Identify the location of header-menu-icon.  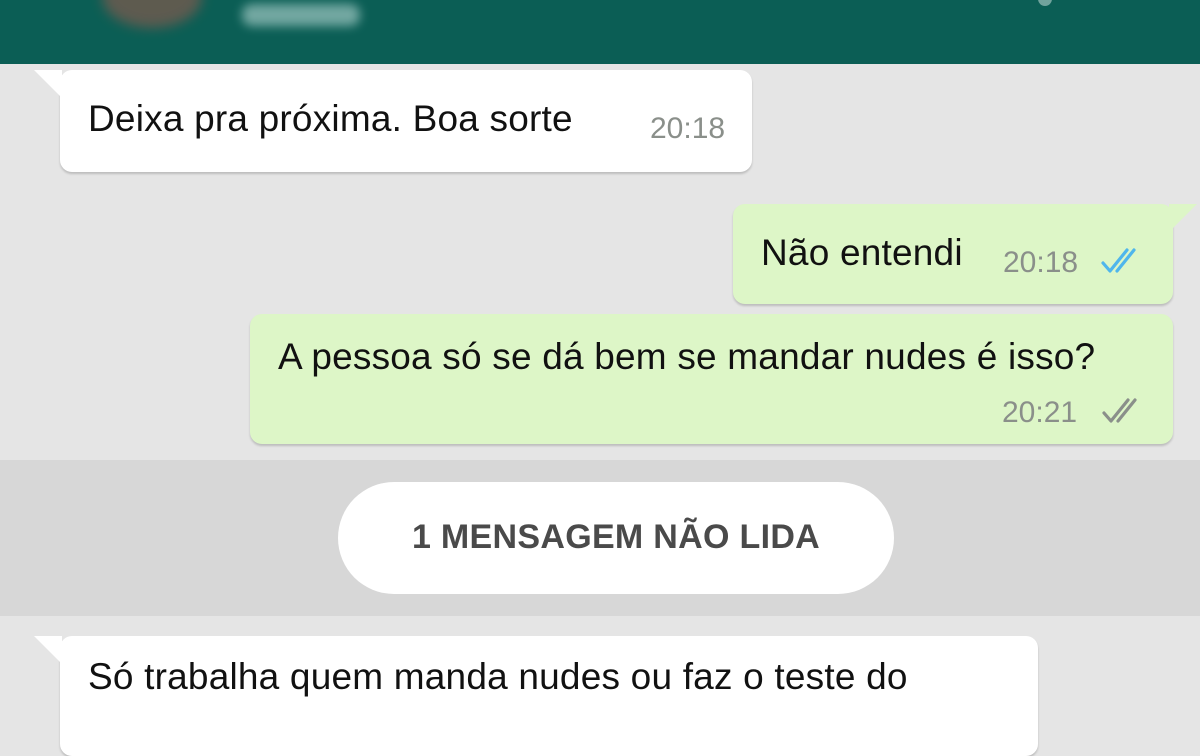
(1045, 3).